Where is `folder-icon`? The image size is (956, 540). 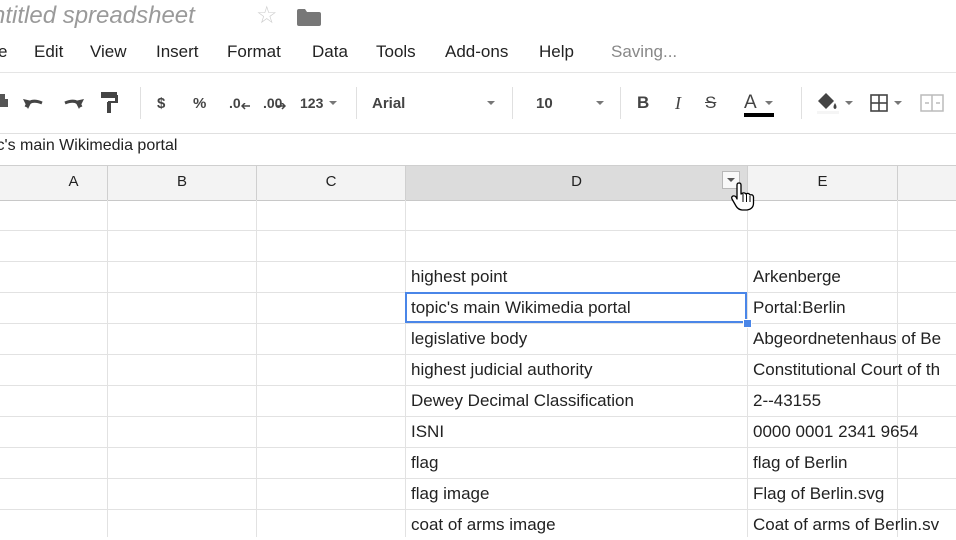 folder-icon is located at coordinates (309, 17).